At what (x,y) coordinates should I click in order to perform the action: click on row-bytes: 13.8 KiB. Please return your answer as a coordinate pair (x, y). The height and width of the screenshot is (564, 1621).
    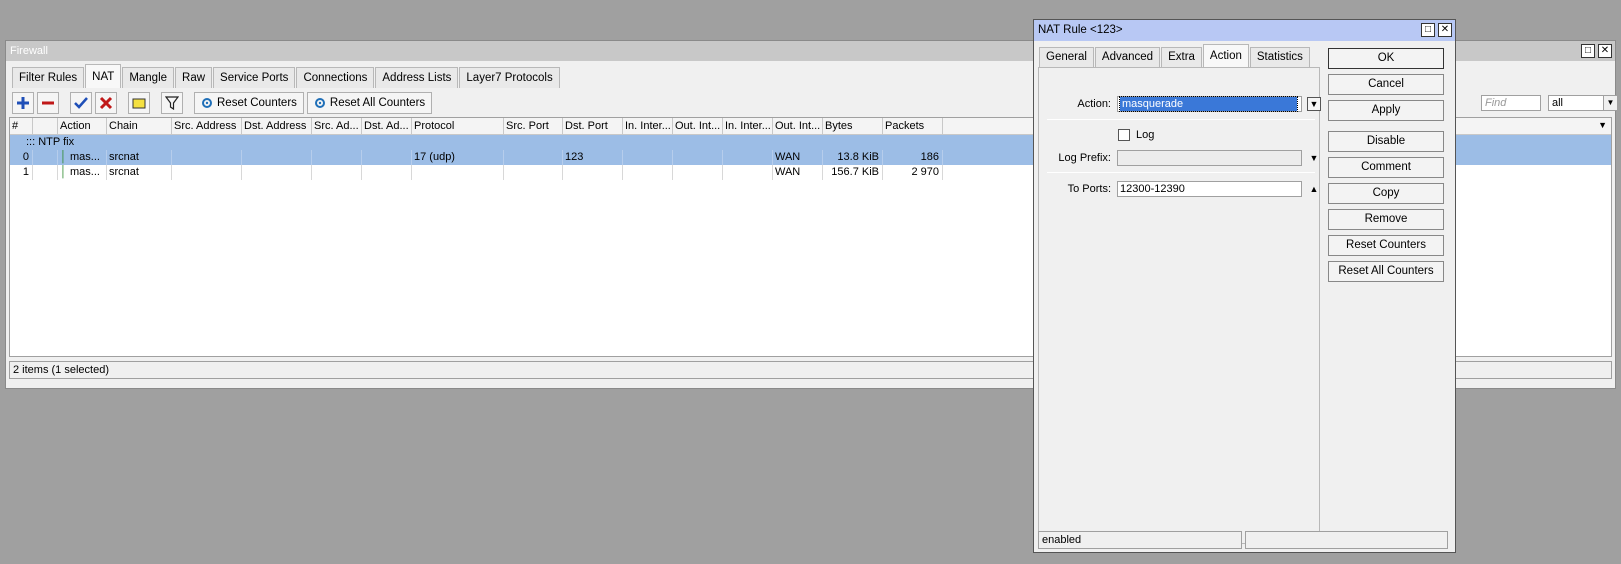
    Looking at the image, I should click on (853, 157).